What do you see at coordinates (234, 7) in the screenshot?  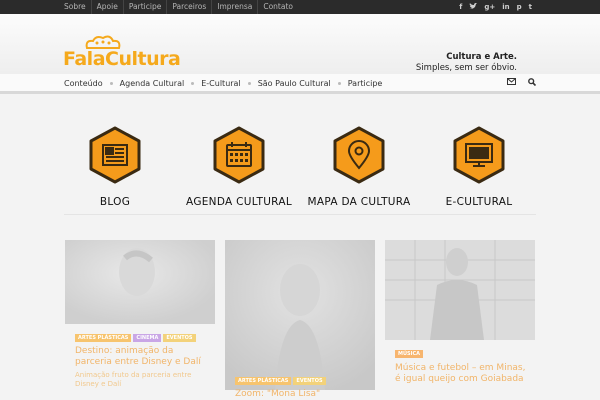 I see `top-link-imprensa: Imprensa` at bounding box center [234, 7].